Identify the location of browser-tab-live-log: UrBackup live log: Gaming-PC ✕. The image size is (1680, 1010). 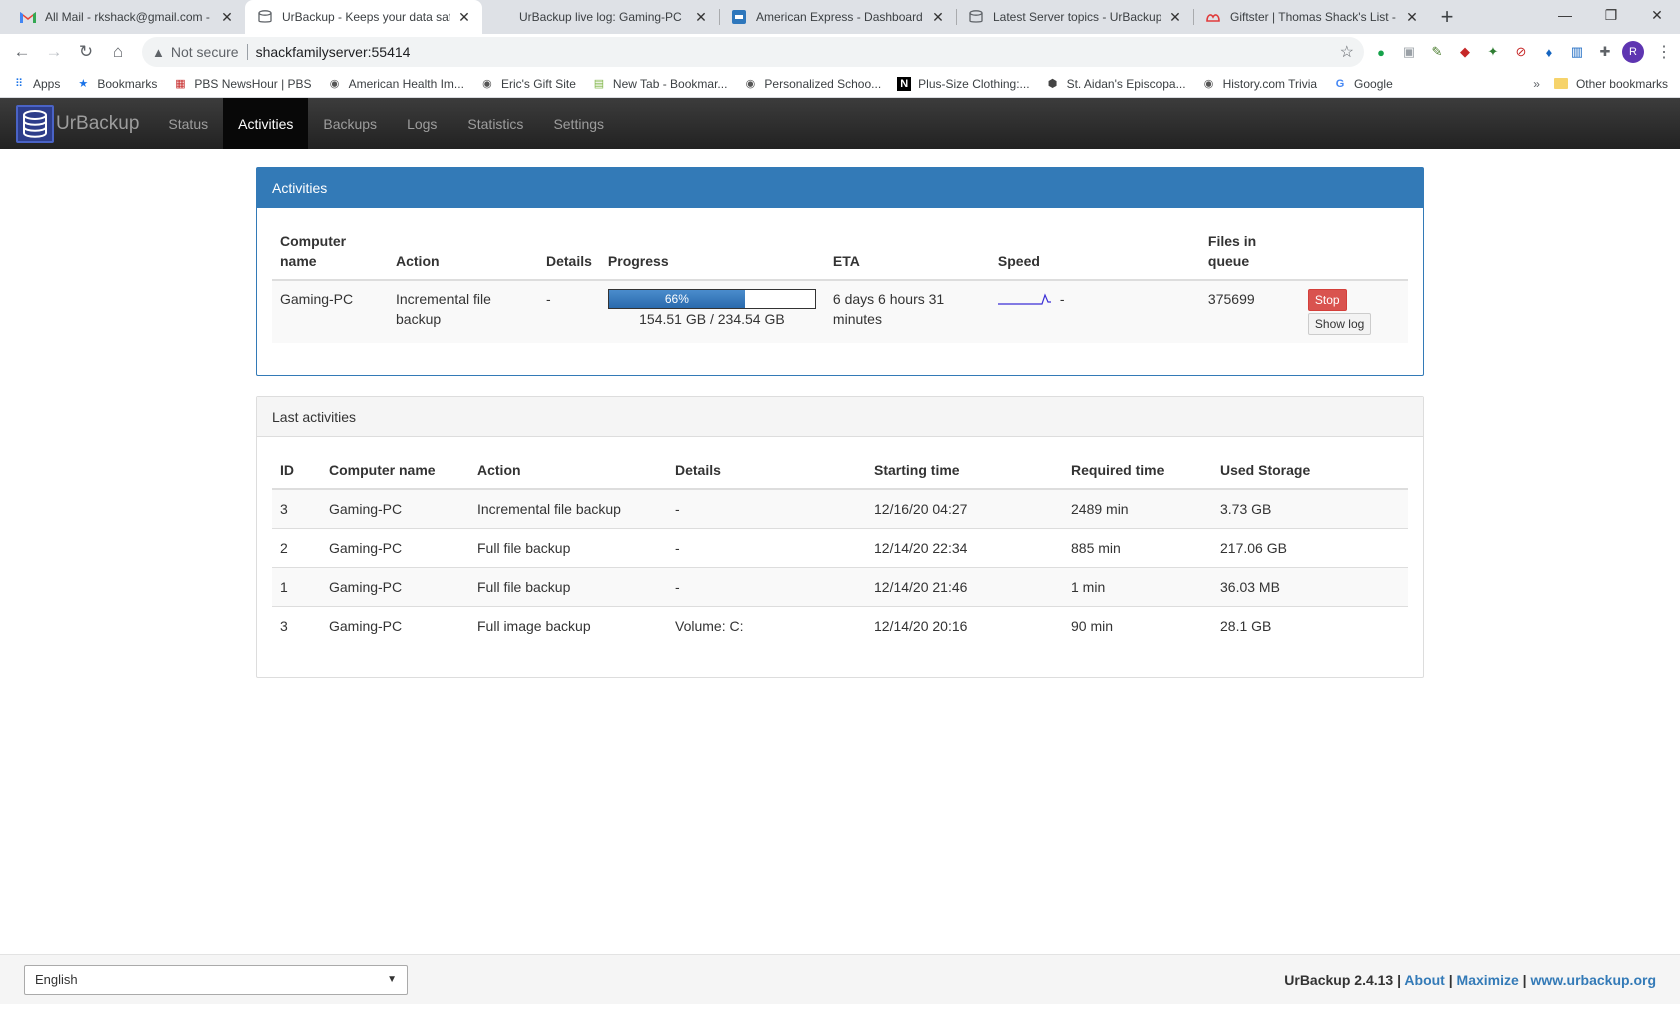
(600, 17).